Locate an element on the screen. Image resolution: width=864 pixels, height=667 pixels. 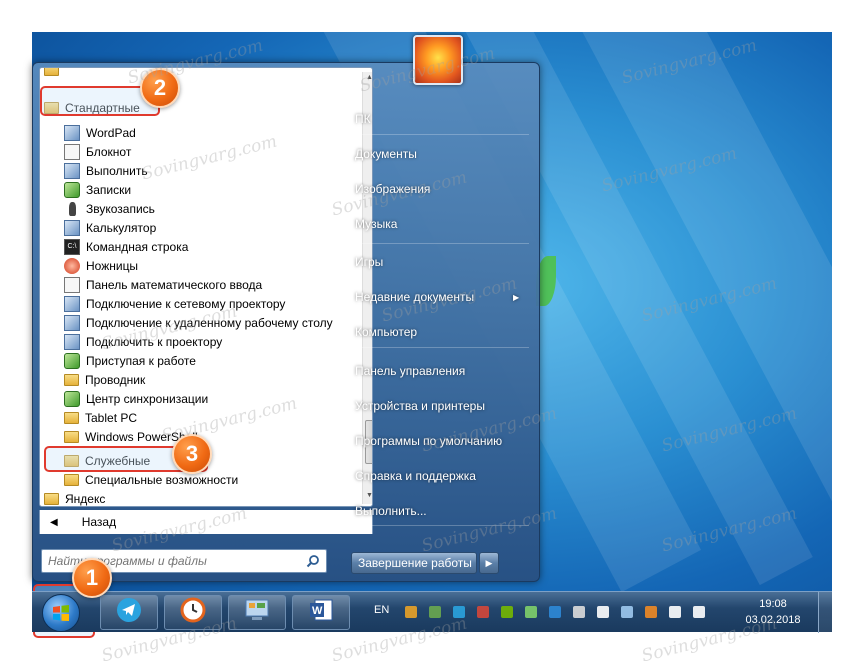
wordpad-icon is located at coordinates (72, 132).